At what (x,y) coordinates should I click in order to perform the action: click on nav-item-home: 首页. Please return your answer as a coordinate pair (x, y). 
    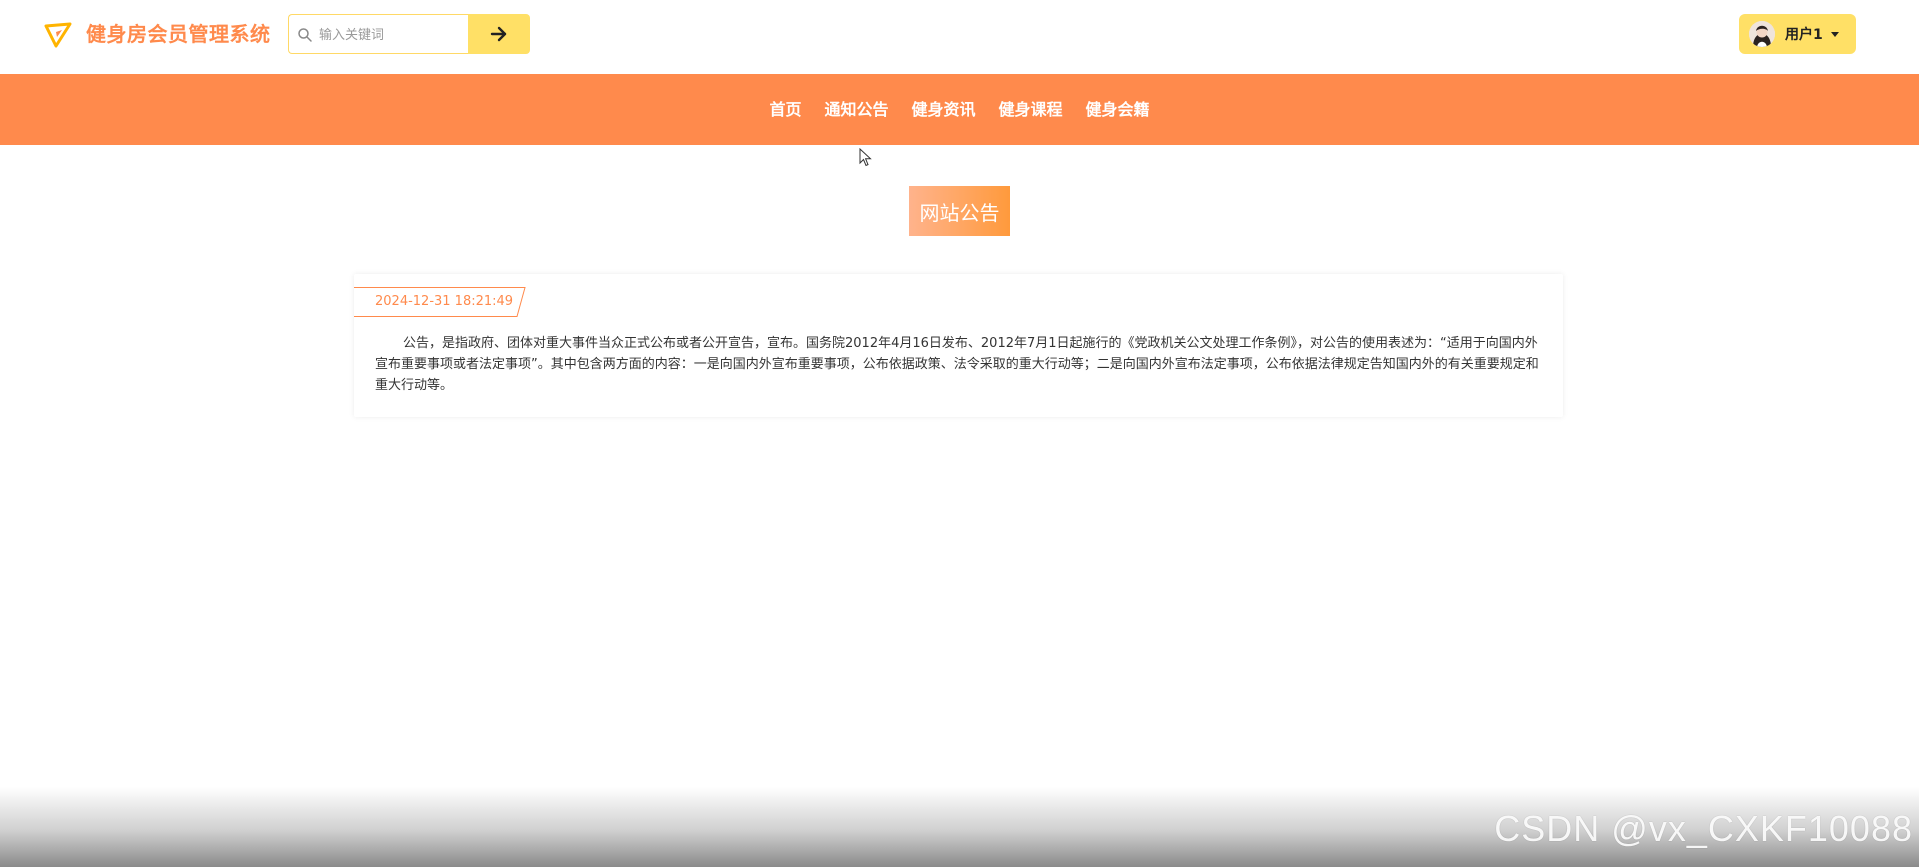
    Looking at the image, I should click on (785, 110).